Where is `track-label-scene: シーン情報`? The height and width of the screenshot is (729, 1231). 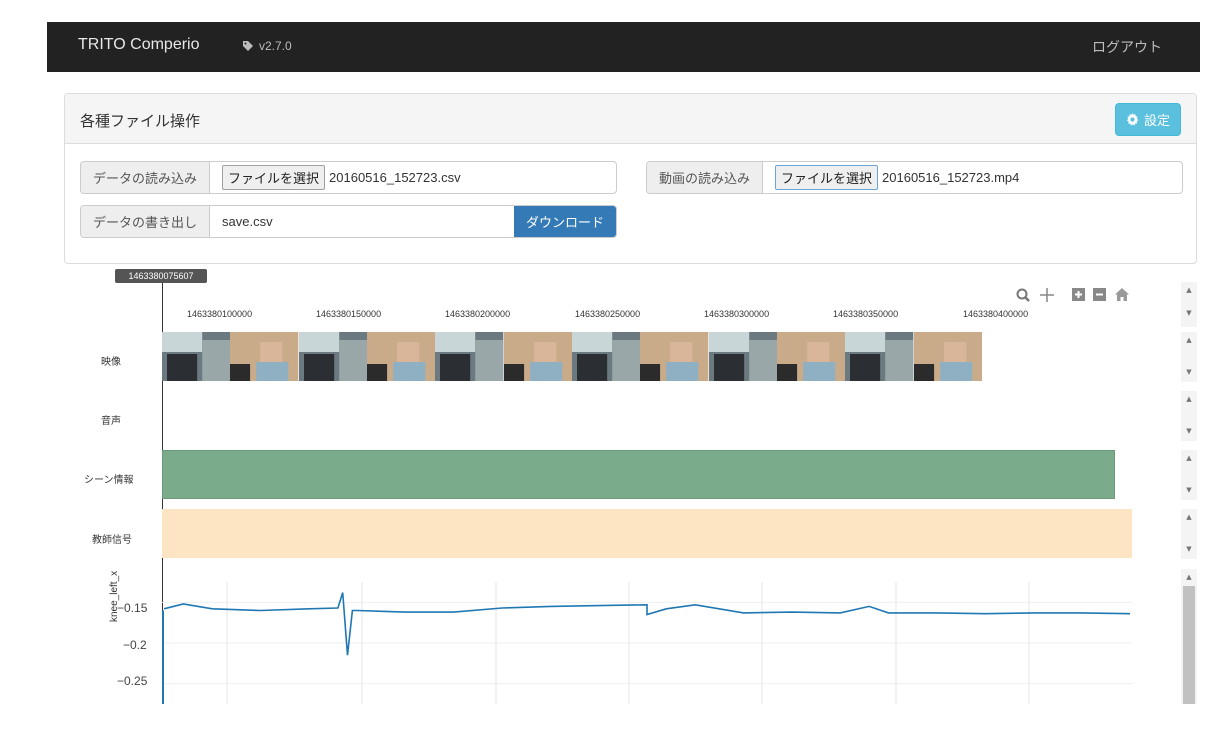
track-label-scene: シーン情報 is located at coordinates (109, 480).